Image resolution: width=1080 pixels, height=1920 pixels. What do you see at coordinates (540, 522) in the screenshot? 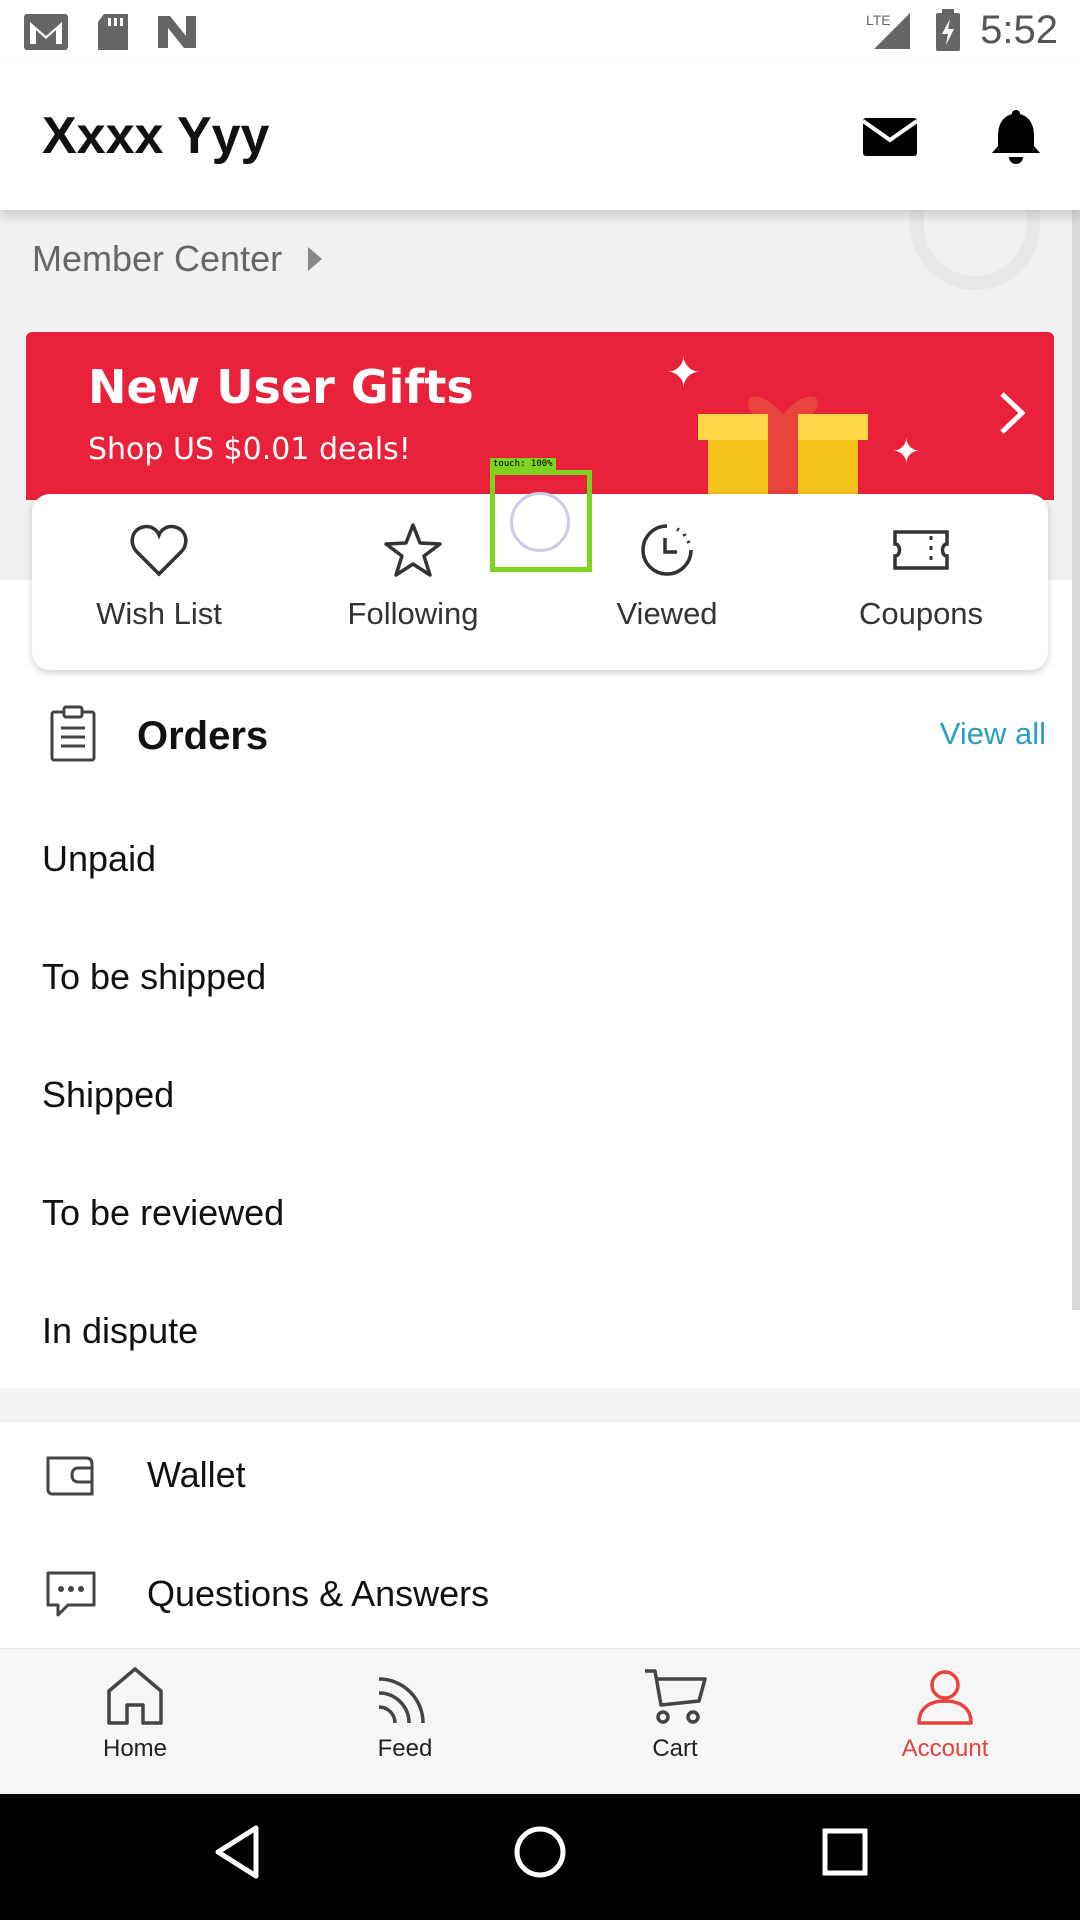
I see `touch-point` at bounding box center [540, 522].